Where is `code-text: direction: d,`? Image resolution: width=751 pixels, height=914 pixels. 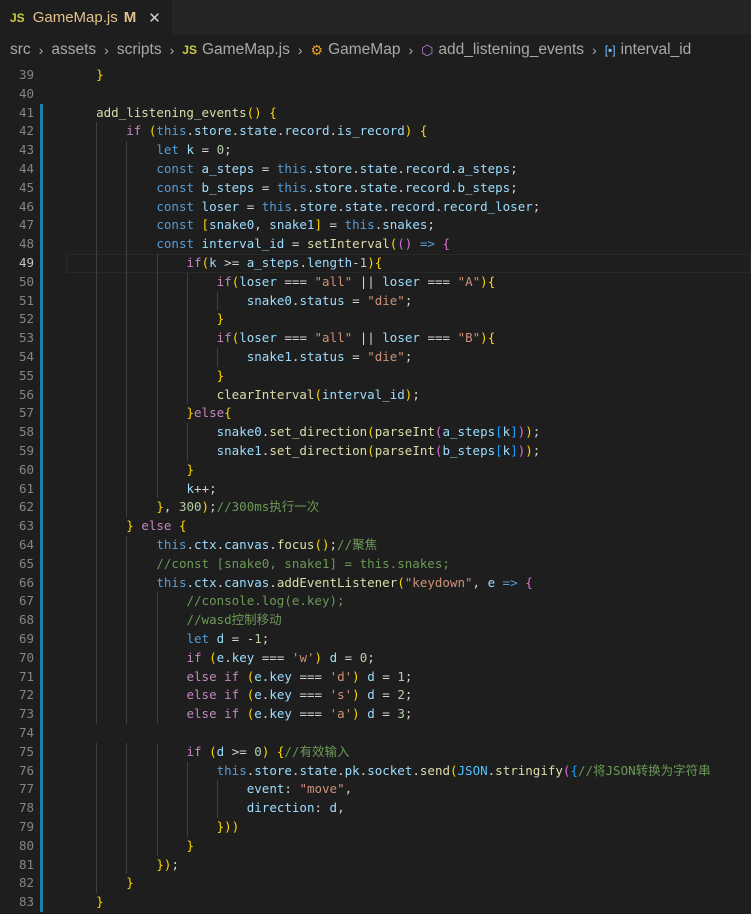 code-text: direction: d, is located at coordinates (295, 808).